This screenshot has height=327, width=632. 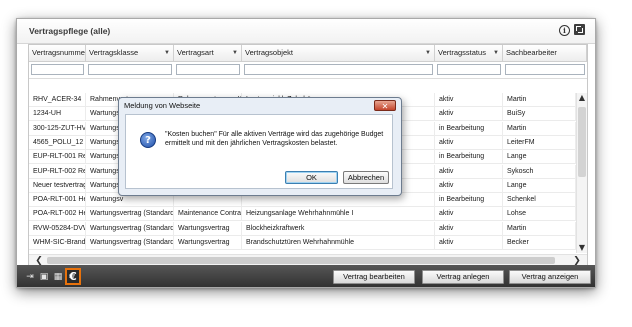 What do you see at coordinates (539, 214) in the screenshot?
I see `table-cell: Lohse` at bounding box center [539, 214].